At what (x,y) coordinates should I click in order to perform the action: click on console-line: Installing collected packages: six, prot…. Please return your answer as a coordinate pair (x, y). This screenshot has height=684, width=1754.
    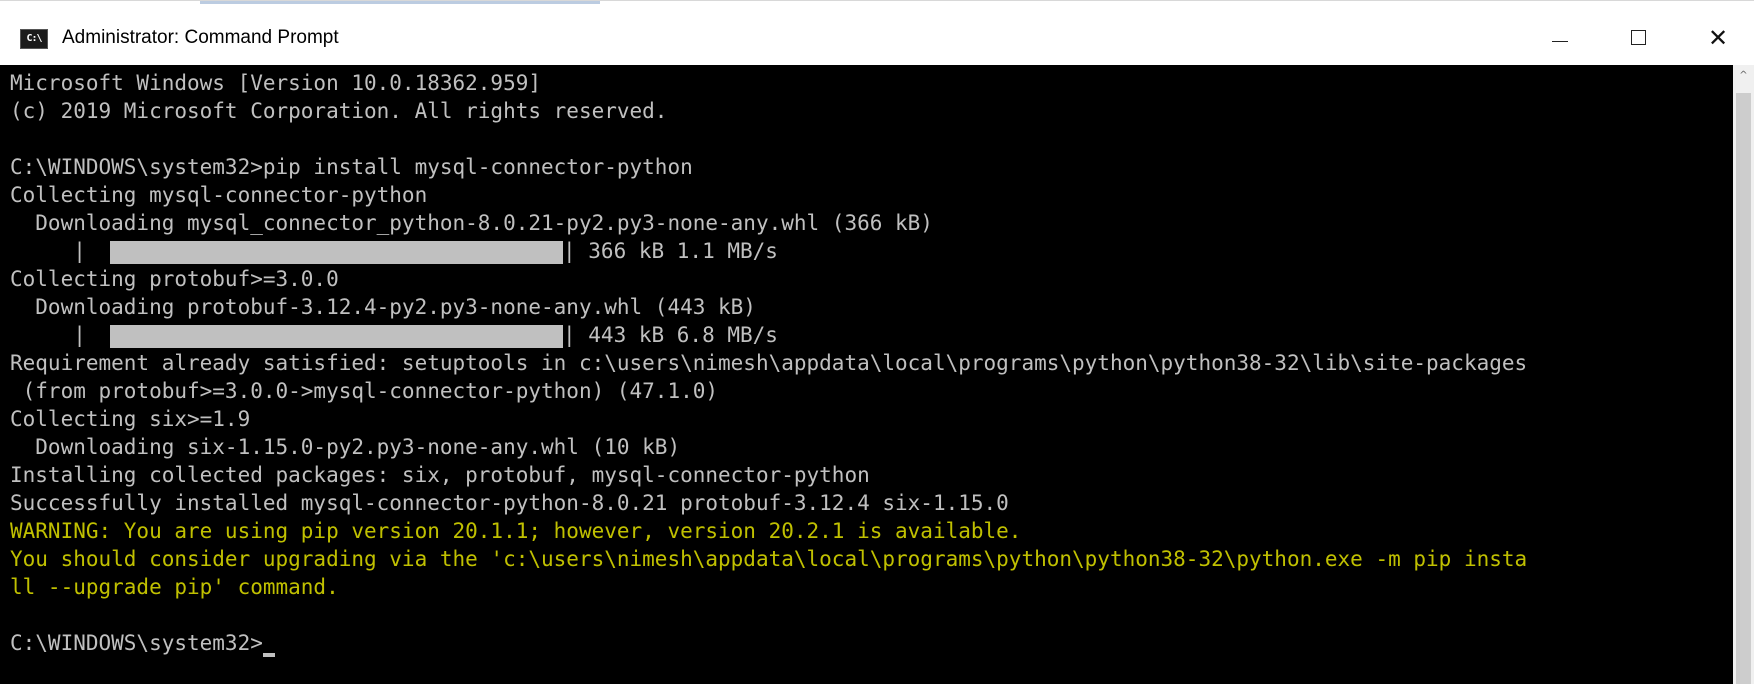
    Looking at the image, I should click on (768, 475).